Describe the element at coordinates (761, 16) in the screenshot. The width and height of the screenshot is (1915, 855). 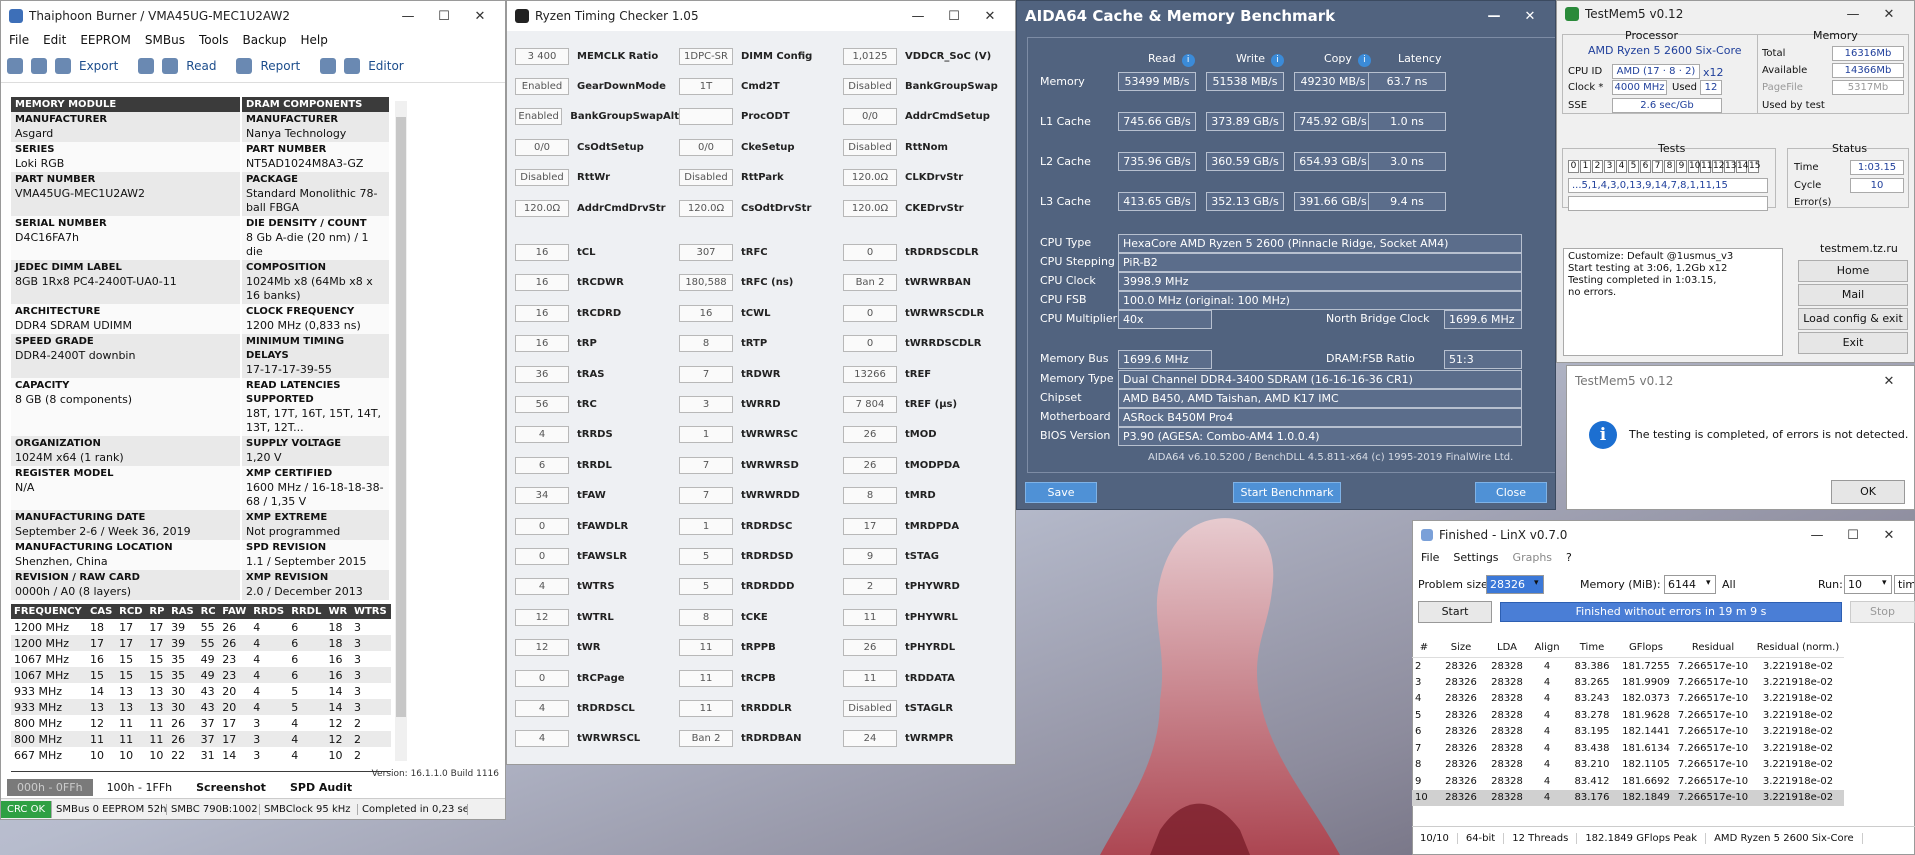
I see `rtc-titlebar: Ryzen Timing Checker 1.05 — ☐ ✕` at that location.